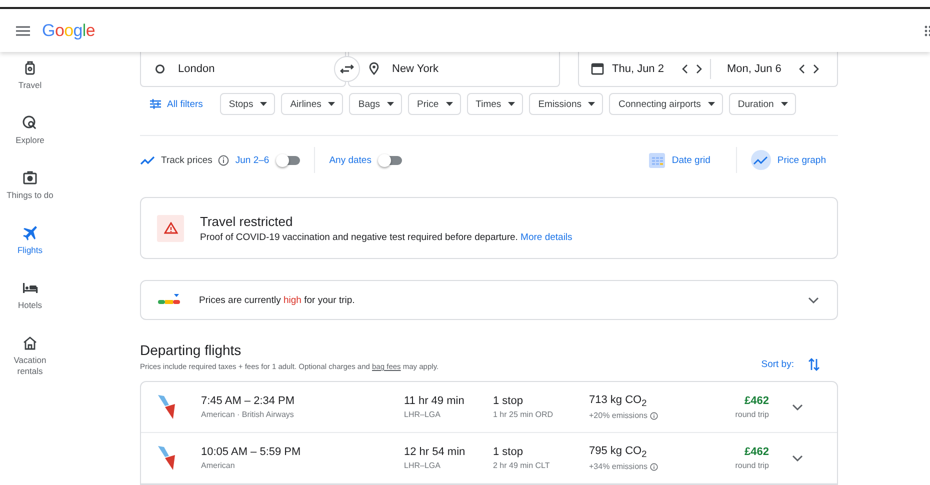 The image size is (930, 485). I want to click on filter-chip: Connecting airports, so click(666, 104).